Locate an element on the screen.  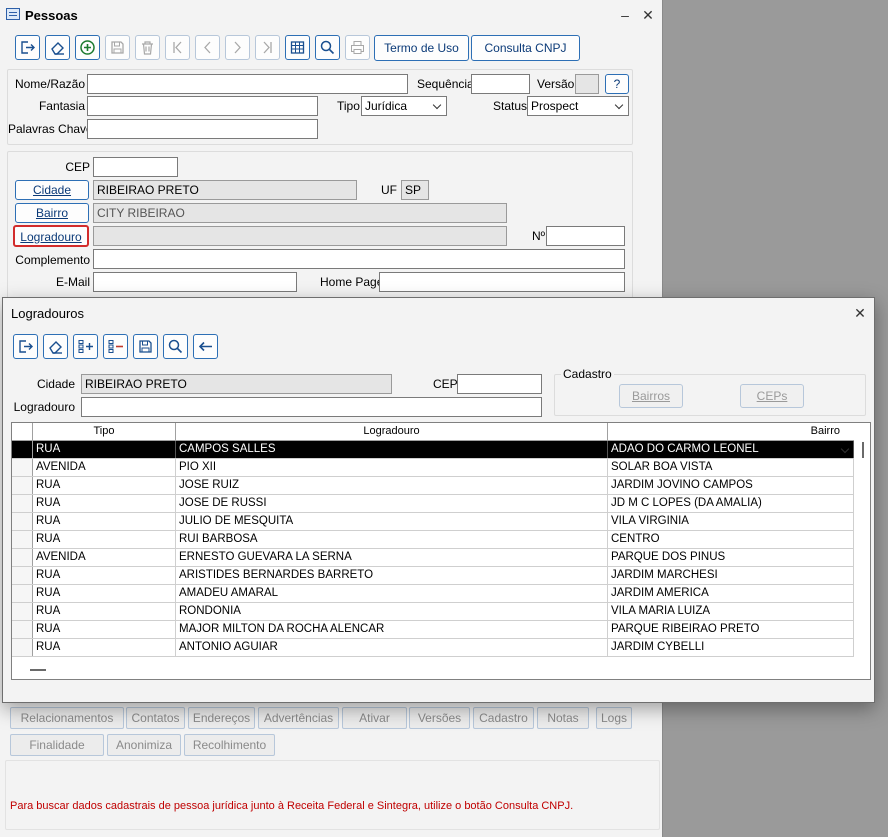
tab-anonimiza: Anonimiza is located at coordinates (144, 745).